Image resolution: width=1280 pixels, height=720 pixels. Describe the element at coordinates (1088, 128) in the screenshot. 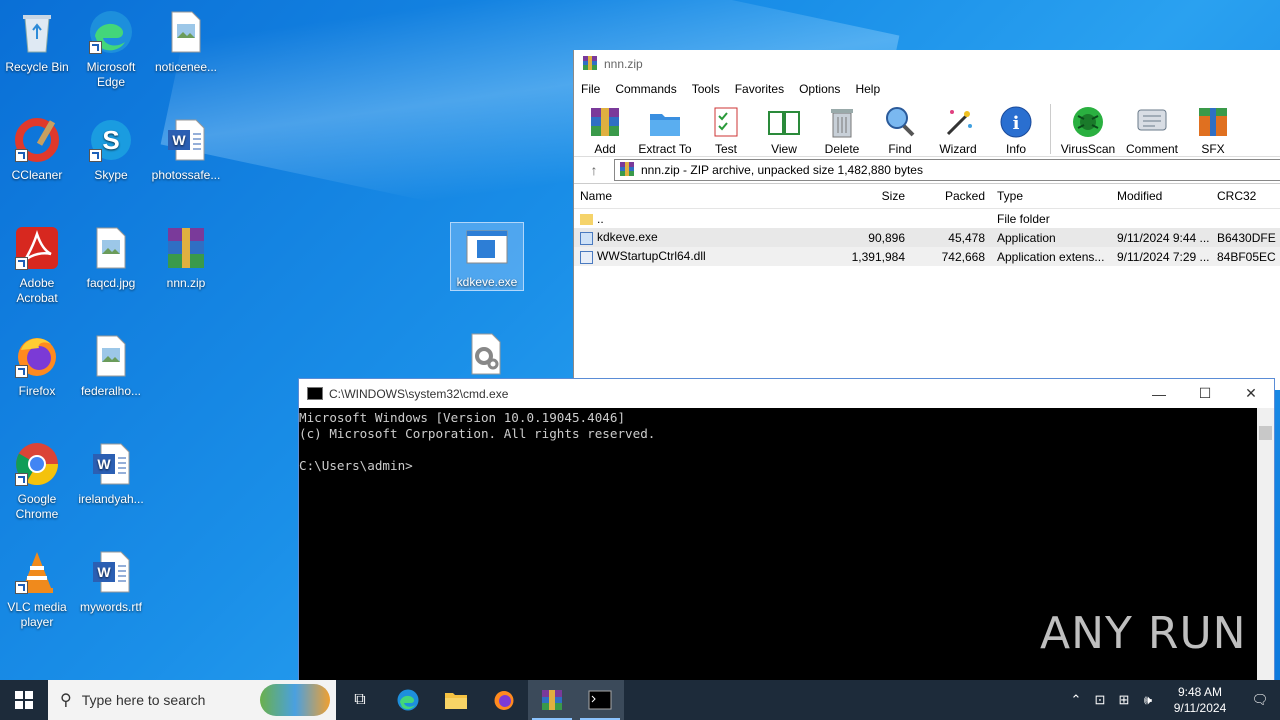

I see `virusscan-button: VirusScan` at that location.